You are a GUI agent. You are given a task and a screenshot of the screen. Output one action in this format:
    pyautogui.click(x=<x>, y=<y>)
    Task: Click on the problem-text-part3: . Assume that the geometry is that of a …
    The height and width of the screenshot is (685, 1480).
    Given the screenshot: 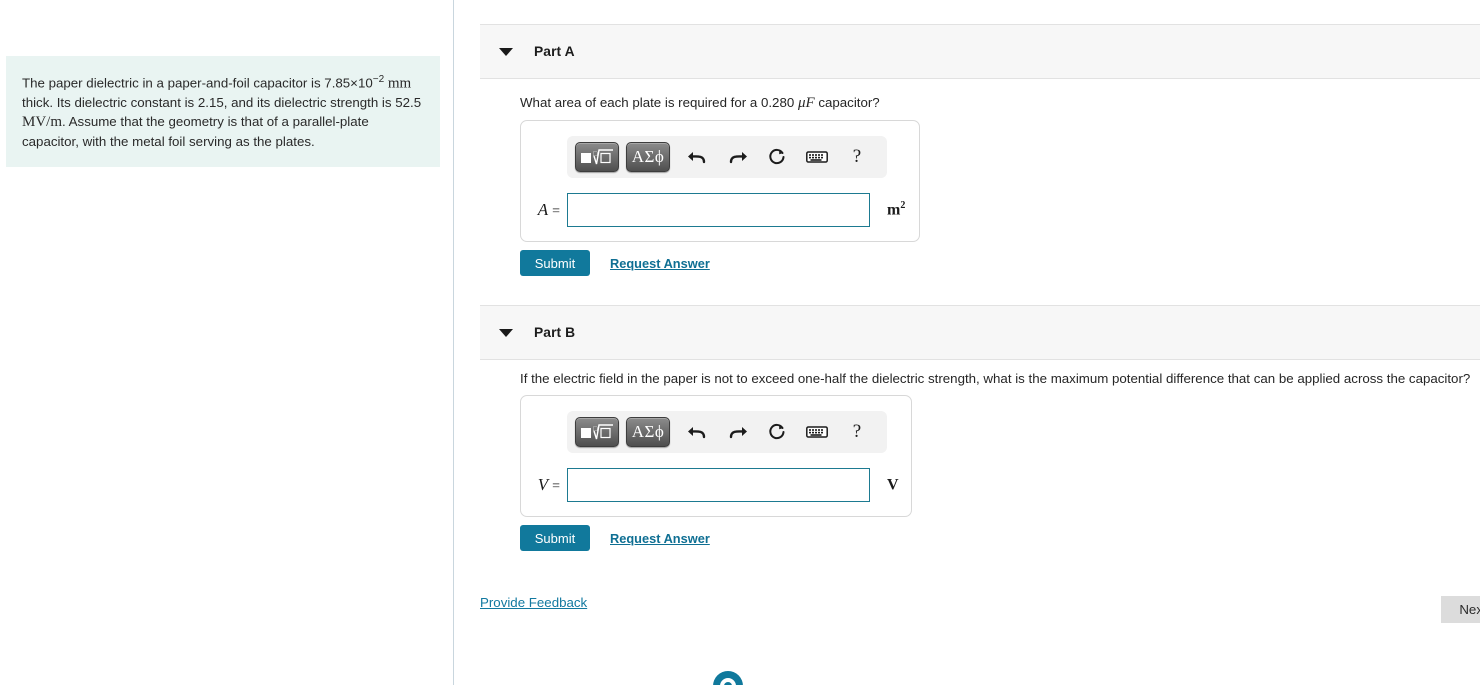 What is the action you would take?
    pyautogui.click(x=195, y=132)
    